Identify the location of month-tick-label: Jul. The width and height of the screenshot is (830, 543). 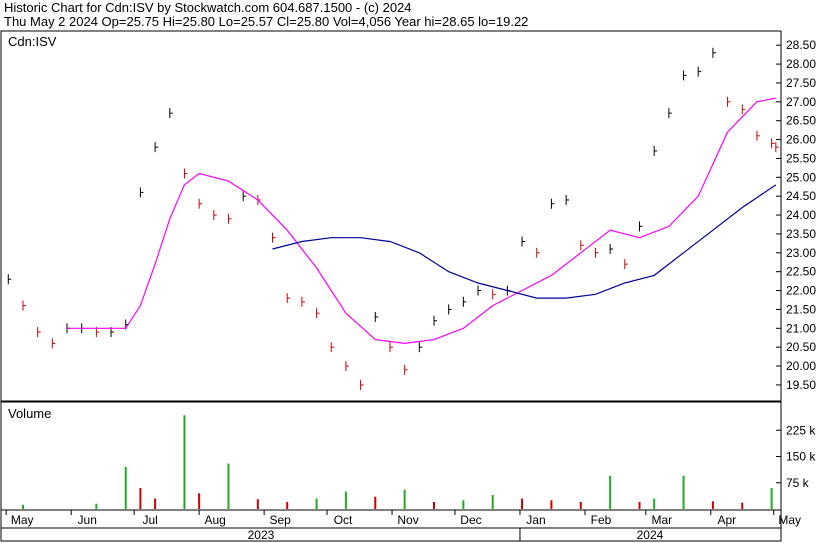
(149, 520).